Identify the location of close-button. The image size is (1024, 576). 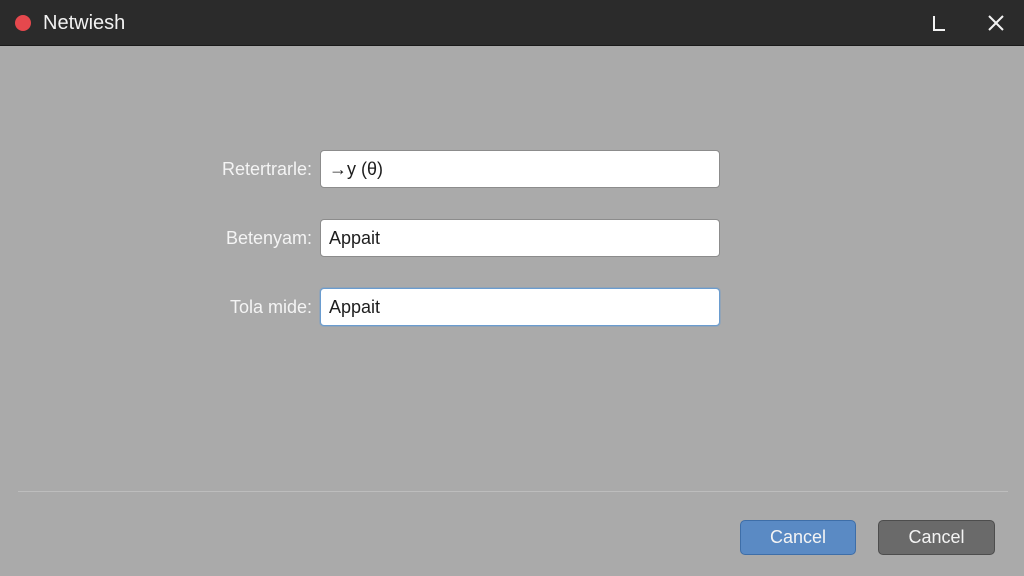
(996, 23).